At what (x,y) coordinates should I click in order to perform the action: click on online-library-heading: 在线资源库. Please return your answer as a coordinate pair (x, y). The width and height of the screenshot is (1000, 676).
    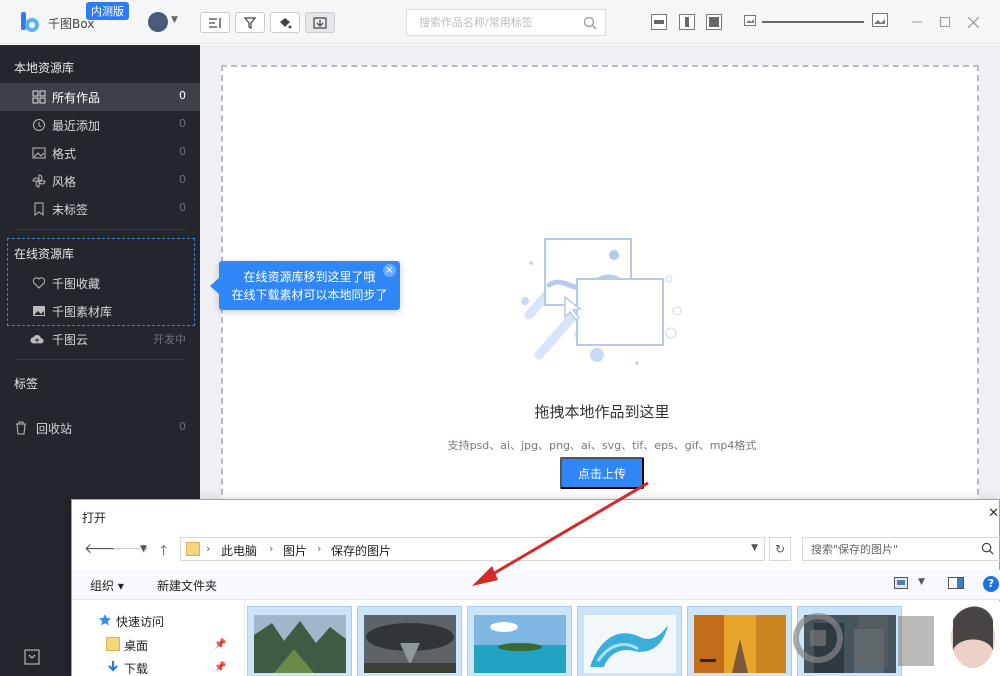
    Looking at the image, I should click on (44, 254).